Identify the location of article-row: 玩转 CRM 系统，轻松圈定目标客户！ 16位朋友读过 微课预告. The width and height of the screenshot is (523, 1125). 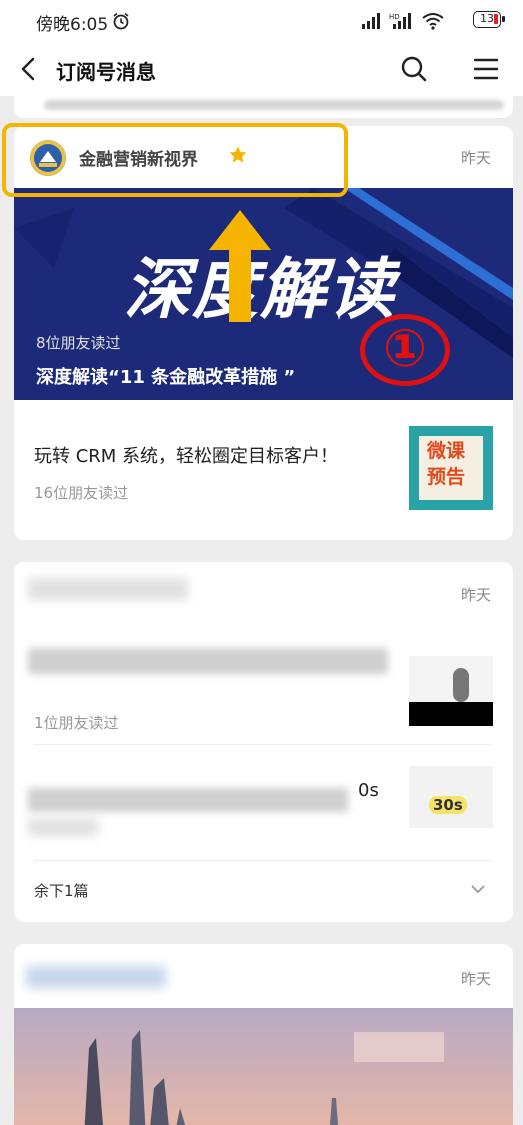
(263, 467).